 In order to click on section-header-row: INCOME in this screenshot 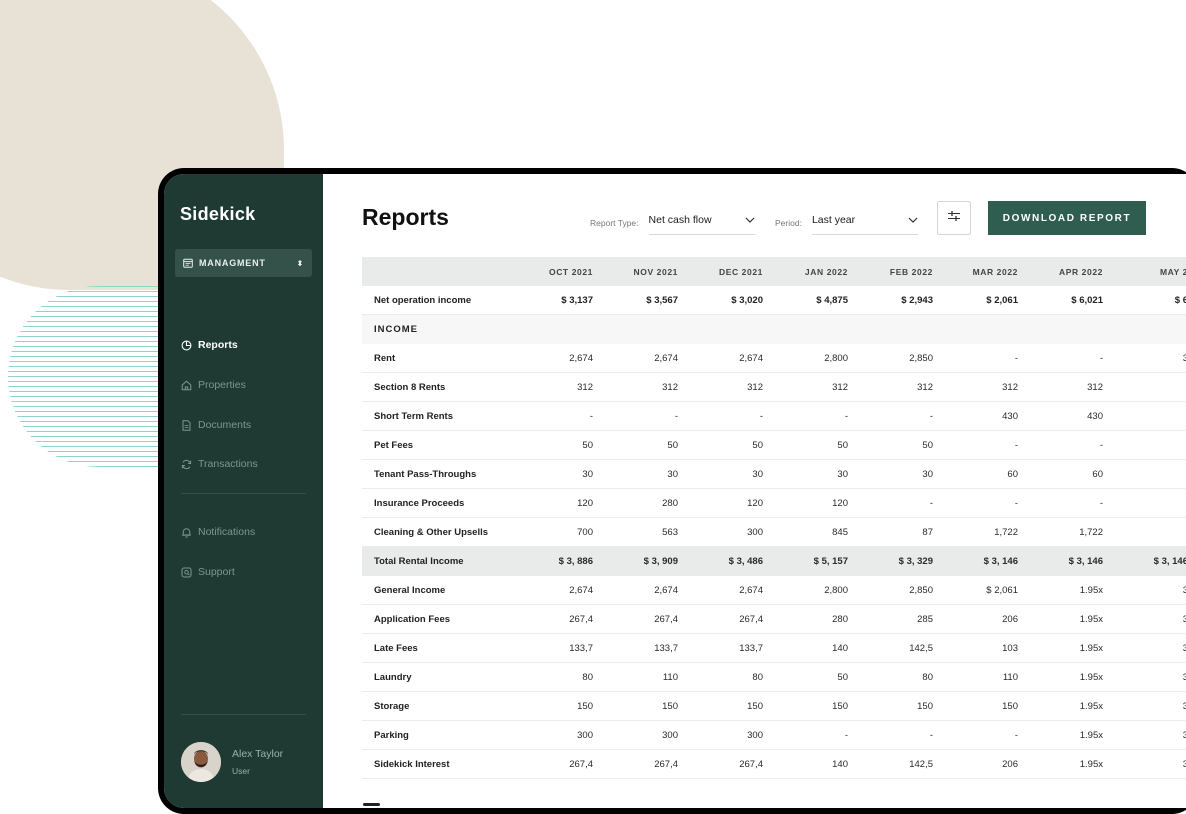, I will do `click(774, 329)`.